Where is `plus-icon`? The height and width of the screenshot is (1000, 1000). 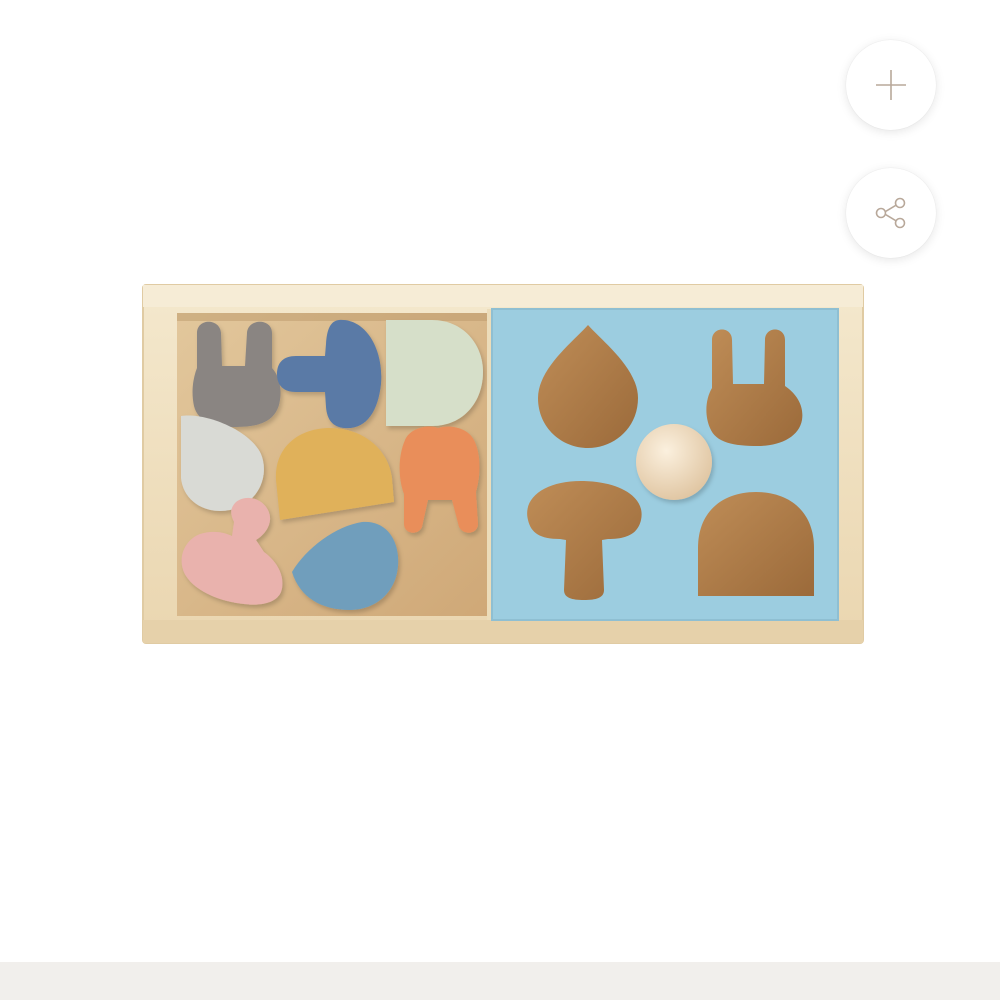
plus-icon is located at coordinates (891, 85).